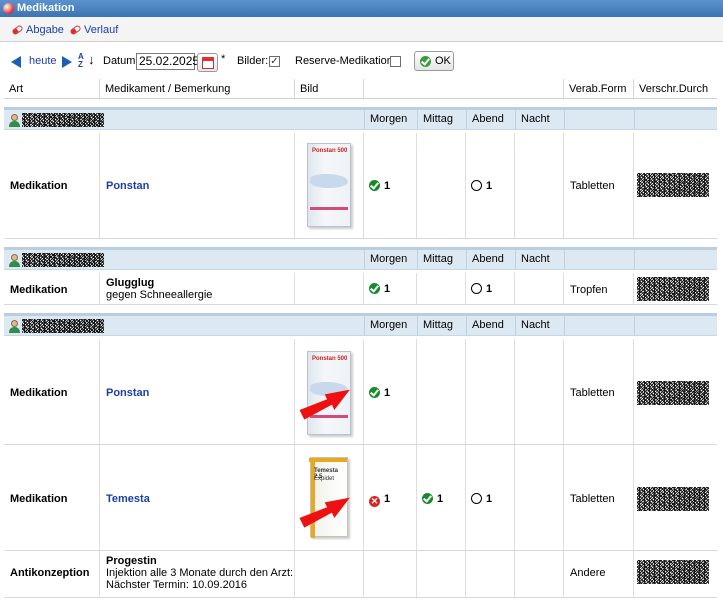 The height and width of the screenshot is (600, 723). What do you see at coordinates (443, 61) in the screenshot?
I see `ok-label: OK` at bounding box center [443, 61].